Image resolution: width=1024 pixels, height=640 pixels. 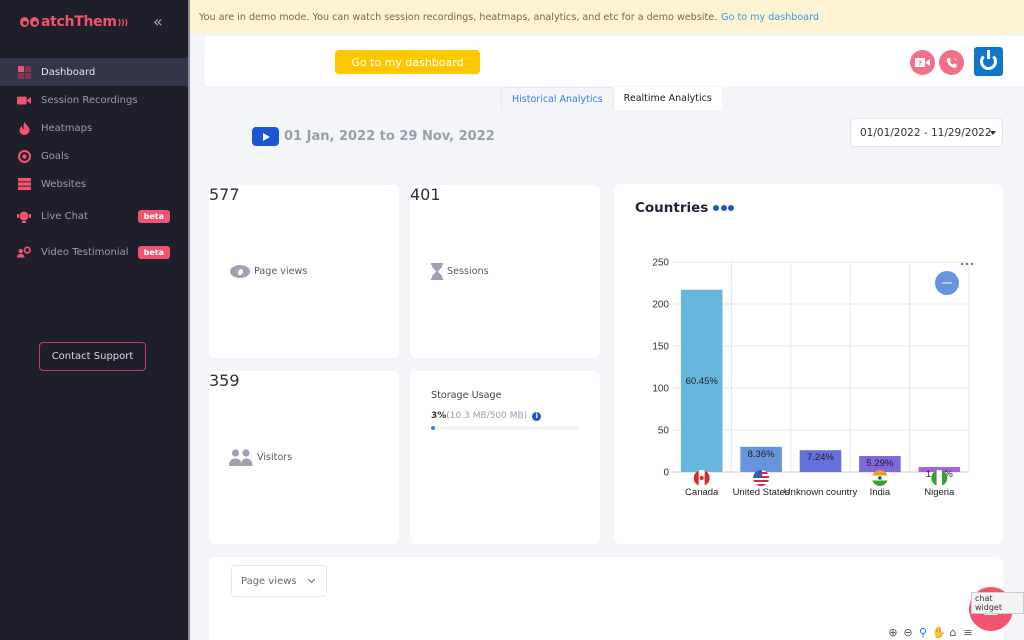 I want to click on signal-icon: ))), so click(x=122, y=22).